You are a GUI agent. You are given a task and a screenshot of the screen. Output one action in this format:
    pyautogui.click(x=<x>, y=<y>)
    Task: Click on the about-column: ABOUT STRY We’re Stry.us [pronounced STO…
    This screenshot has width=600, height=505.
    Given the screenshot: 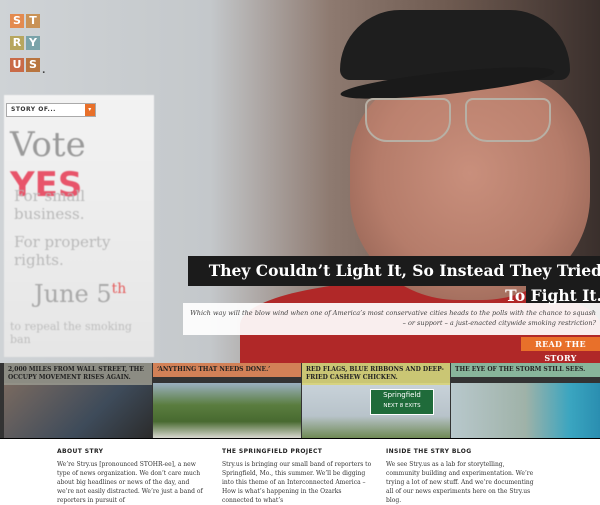 What is the action you would take?
    pyautogui.click(x=132, y=476)
    